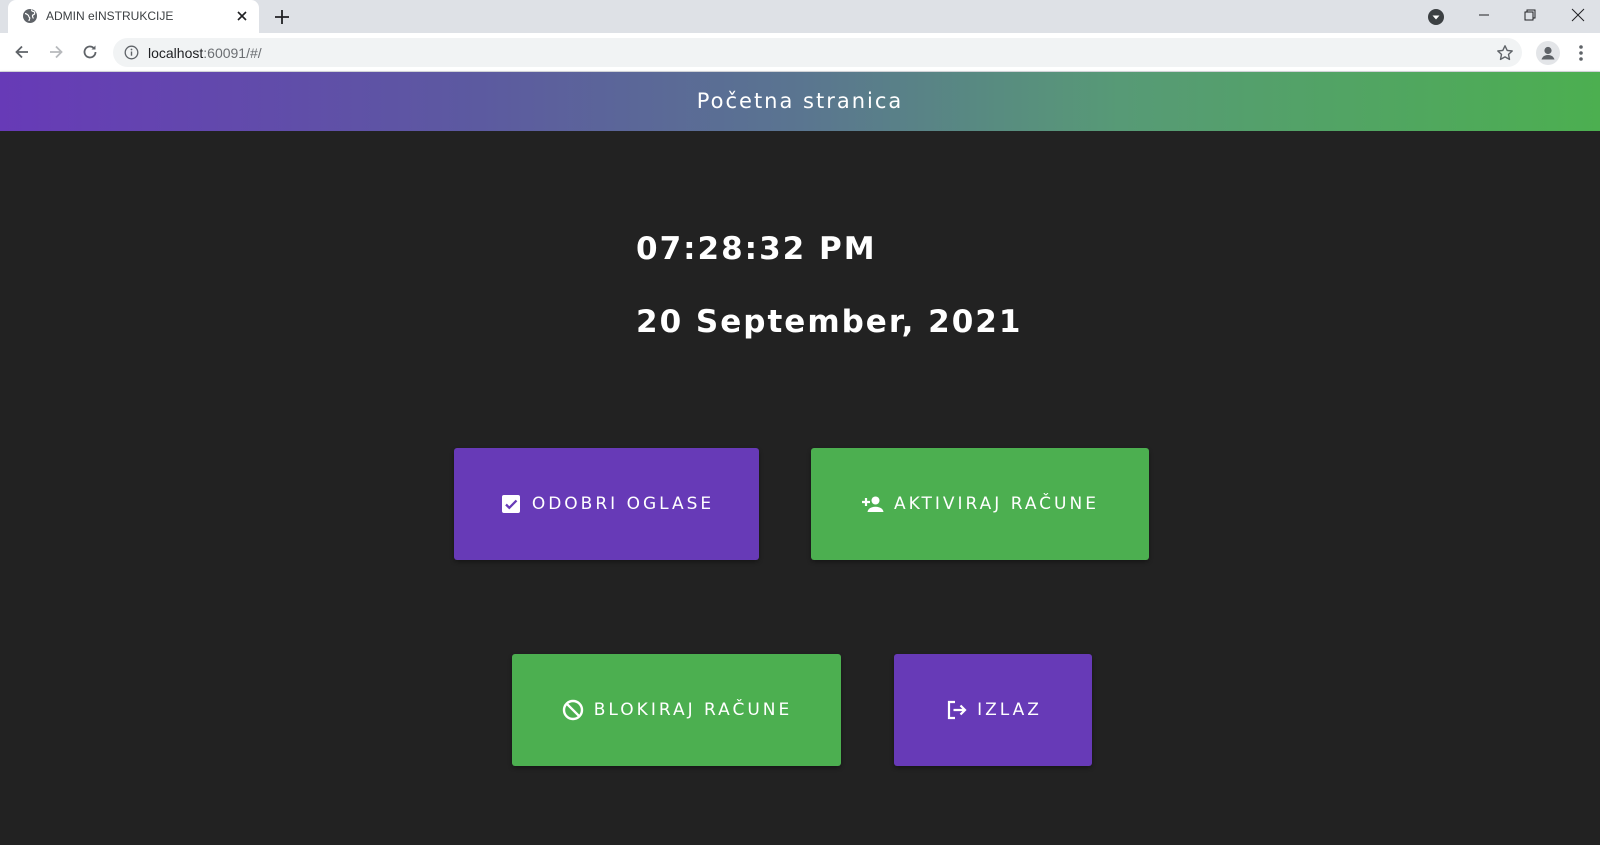 Image resolution: width=1600 pixels, height=845 pixels. I want to click on activate-accounts-button: AKTIVIRAJ RAČUNE, so click(980, 504).